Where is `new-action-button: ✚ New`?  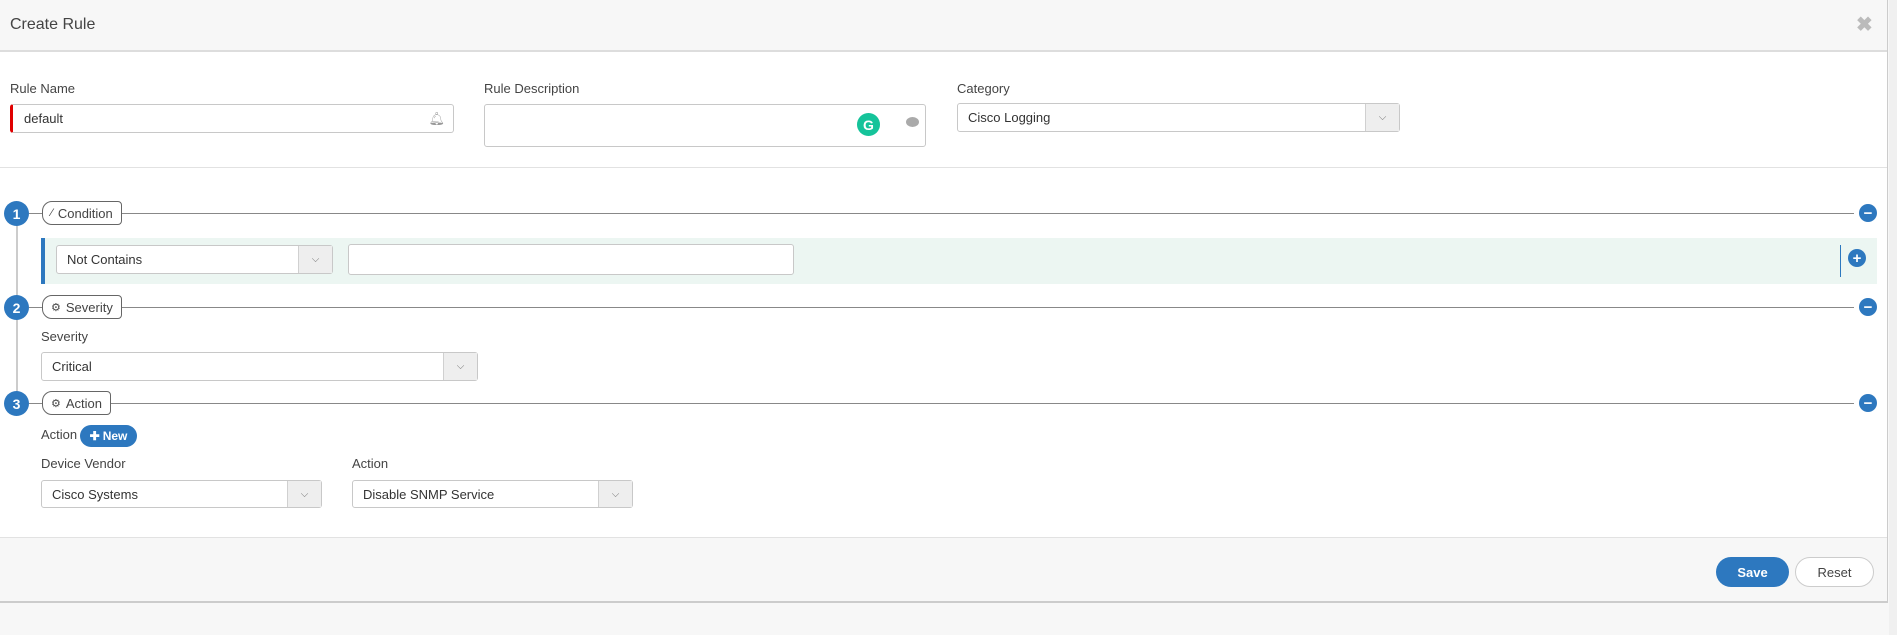
new-action-button: ✚ New is located at coordinates (108, 436).